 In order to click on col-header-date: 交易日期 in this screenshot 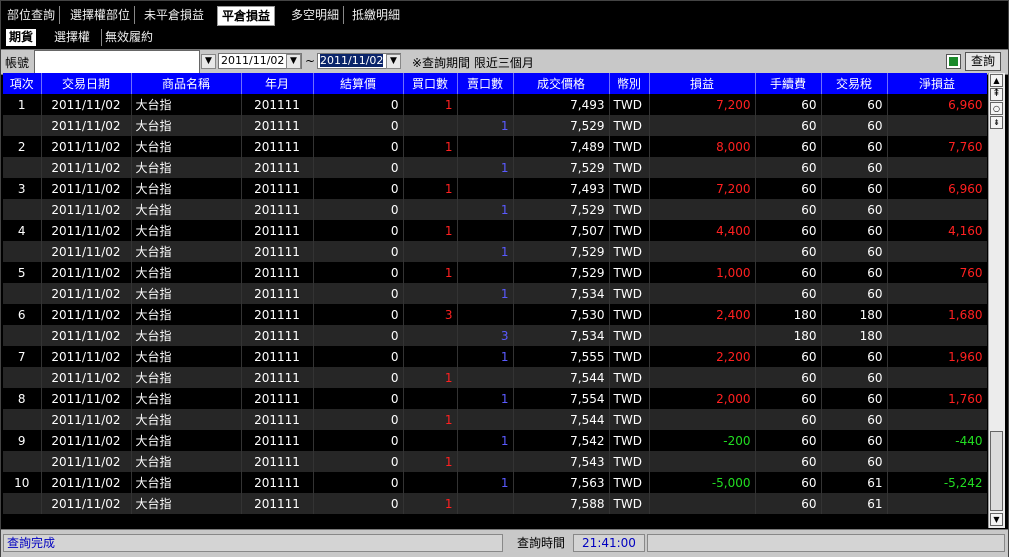, I will do `click(86, 83)`.